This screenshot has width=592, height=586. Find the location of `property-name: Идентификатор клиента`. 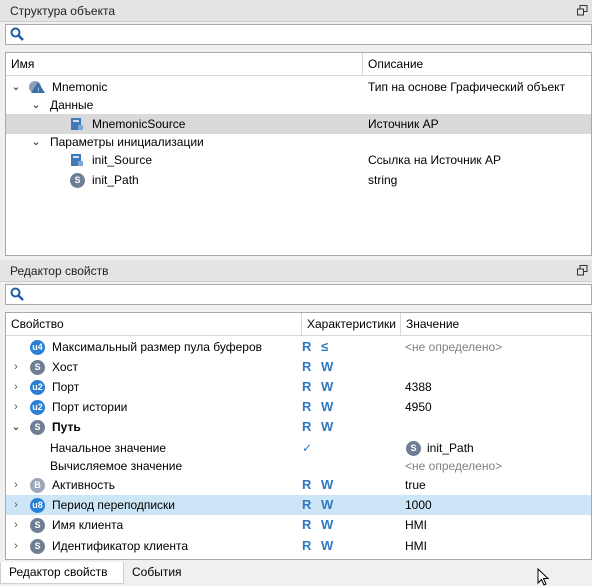

property-name: Идентификатор клиента is located at coordinates (120, 546).